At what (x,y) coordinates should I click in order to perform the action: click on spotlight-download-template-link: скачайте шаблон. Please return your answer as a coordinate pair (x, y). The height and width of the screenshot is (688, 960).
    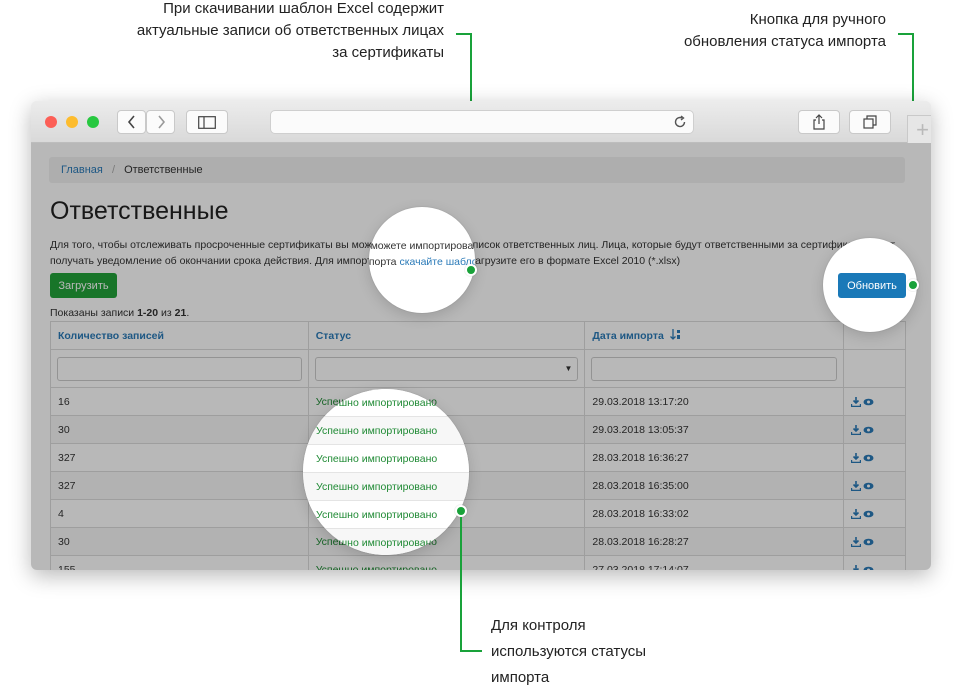
    Looking at the image, I should click on (437, 262).